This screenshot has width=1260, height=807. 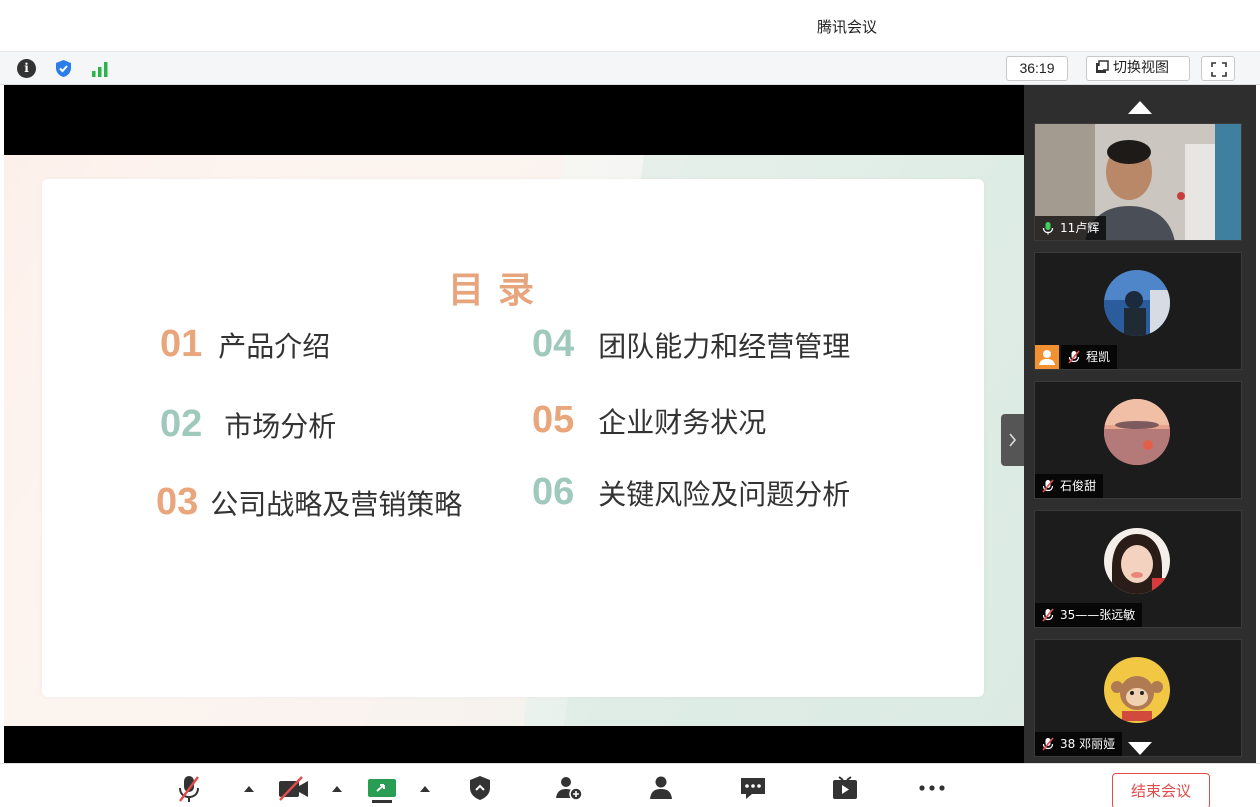 I want to click on chat-button, so click(x=753, y=789).